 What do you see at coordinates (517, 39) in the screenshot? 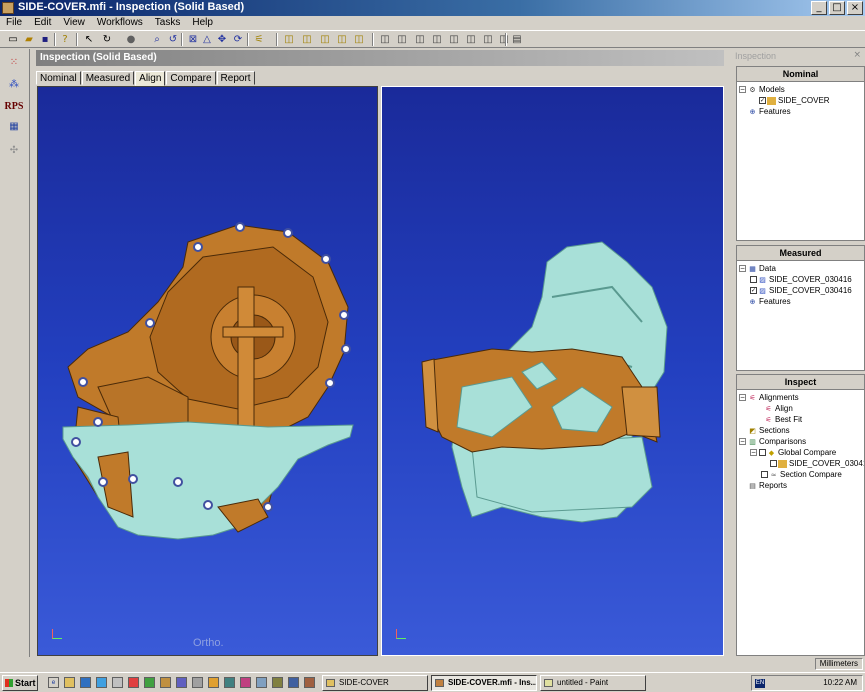
I see `print-icon: ▤` at bounding box center [517, 39].